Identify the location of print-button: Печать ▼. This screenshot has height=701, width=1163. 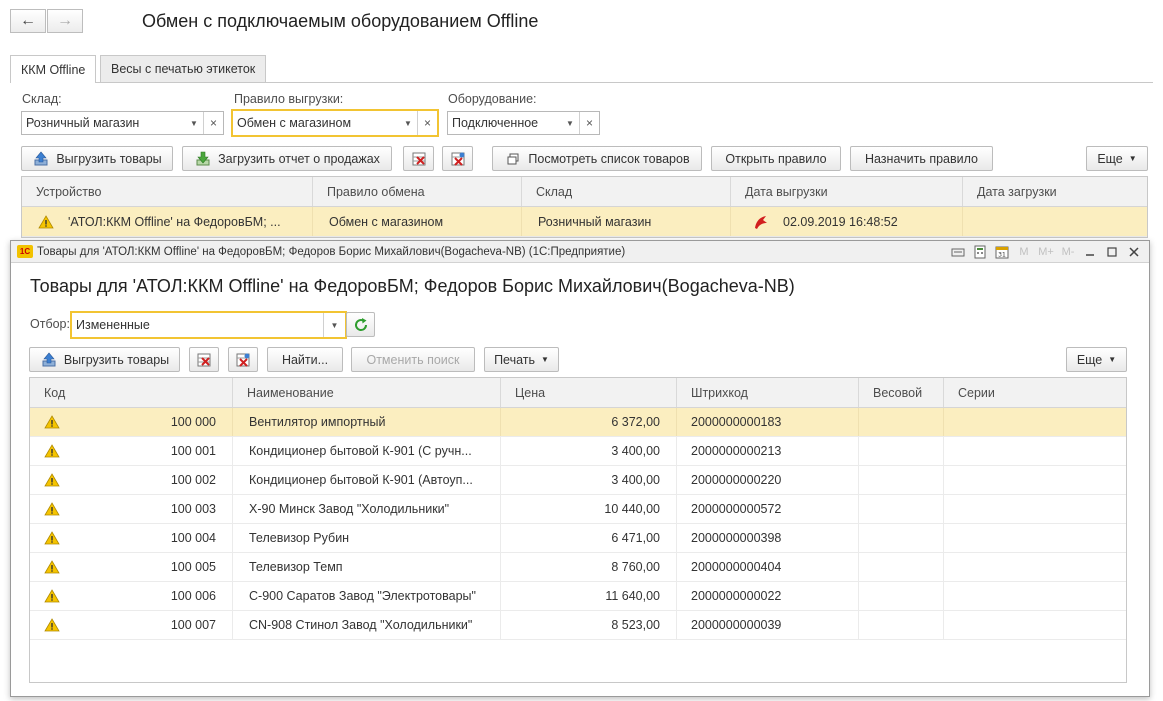
(521, 359).